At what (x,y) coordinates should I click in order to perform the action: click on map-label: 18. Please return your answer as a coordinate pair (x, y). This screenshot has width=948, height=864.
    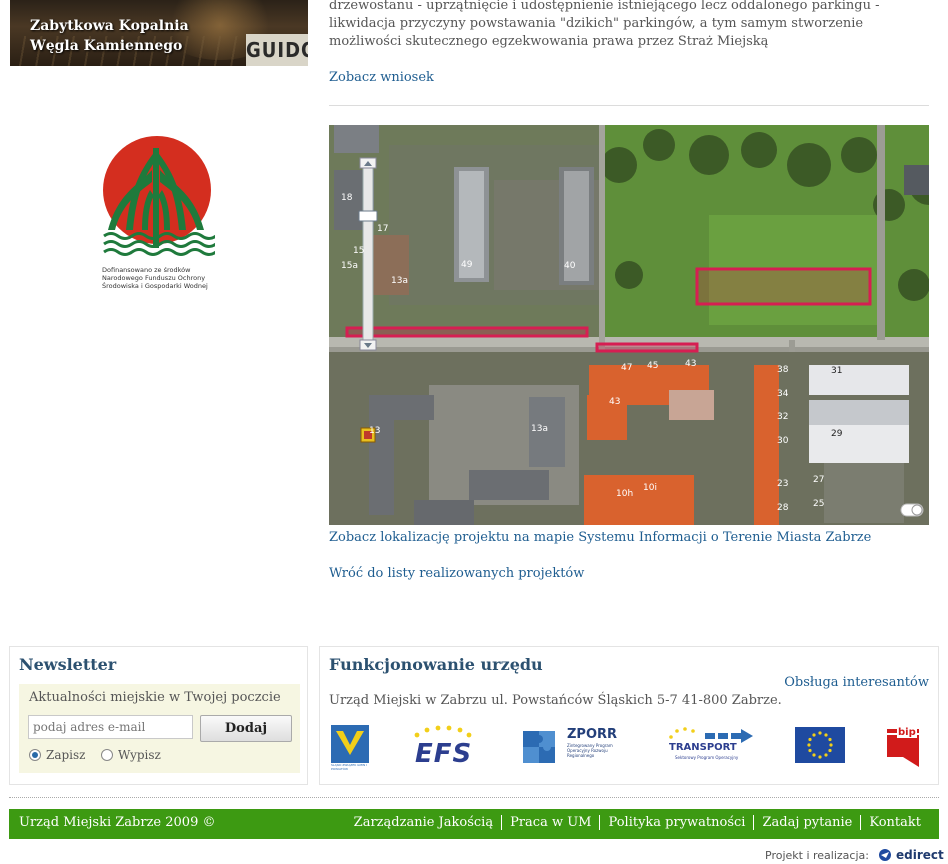
    Looking at the image, I should click on (347, 198).